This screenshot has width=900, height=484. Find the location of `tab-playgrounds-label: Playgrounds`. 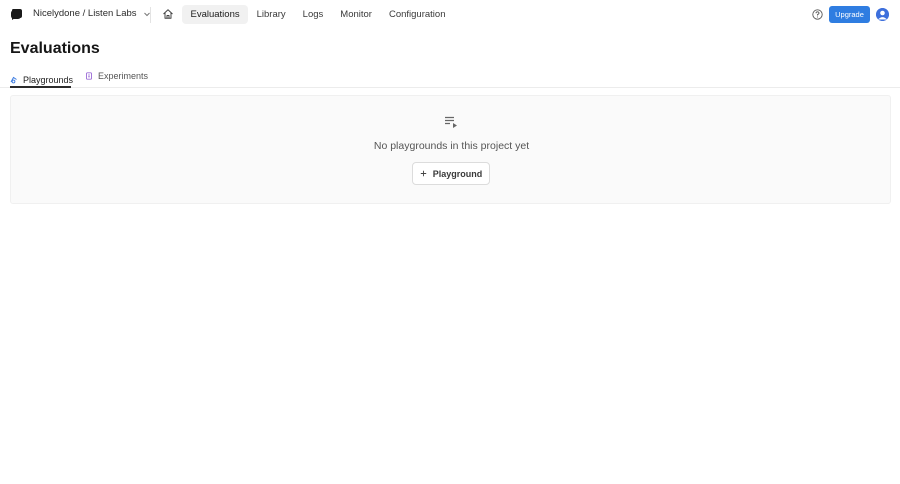

tab-playgrounds-label: Playgrounds is located at coordinates (48, 79).